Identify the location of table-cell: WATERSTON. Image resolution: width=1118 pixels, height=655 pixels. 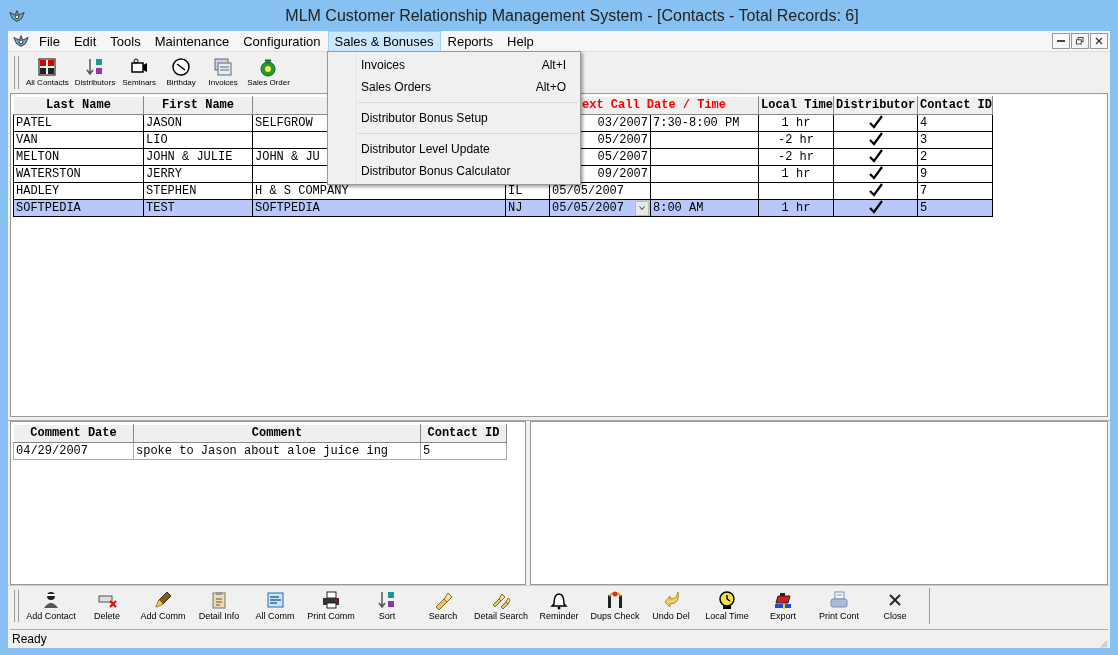
(48, 173).